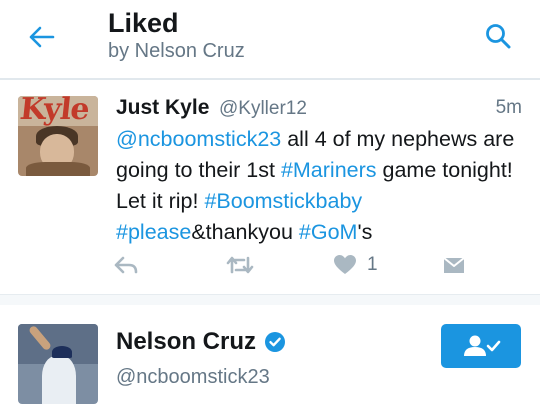 This screenshot has height=404, width=540. What do you see at coordinates (162, 108) in the screenshot?
I see `tweet-author-name: Just Kyle` at bounding box center [162, 108].